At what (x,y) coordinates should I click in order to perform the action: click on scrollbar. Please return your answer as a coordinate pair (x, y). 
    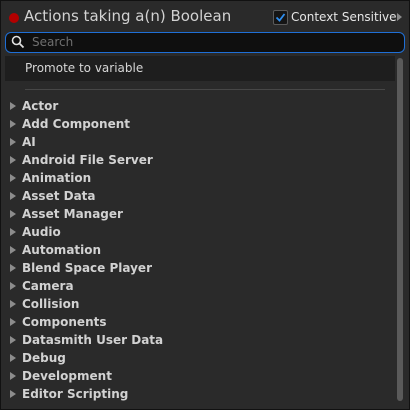
    Looking at the image, I should click on (401, 228).